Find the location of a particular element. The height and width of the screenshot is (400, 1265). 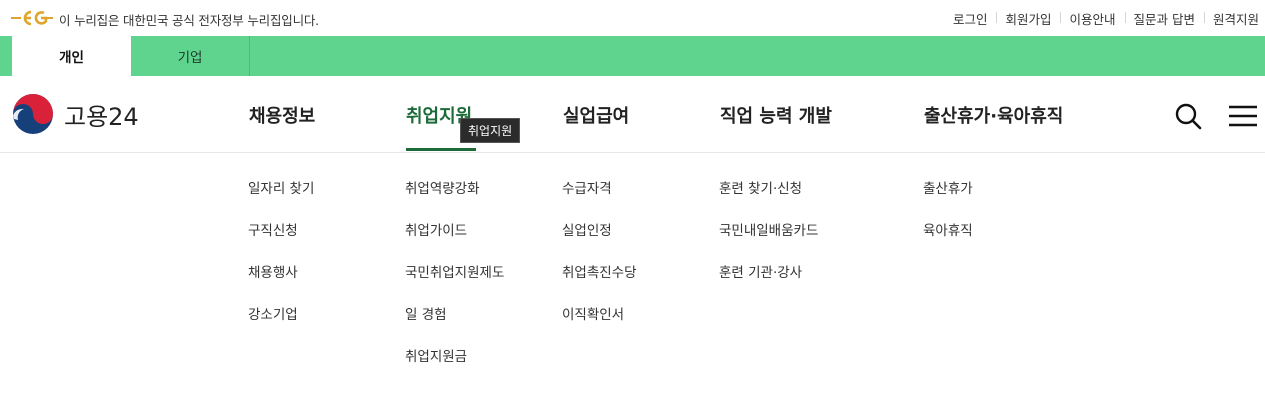

submenu-item: 육아휴직 is located at coordinates (948, 244).